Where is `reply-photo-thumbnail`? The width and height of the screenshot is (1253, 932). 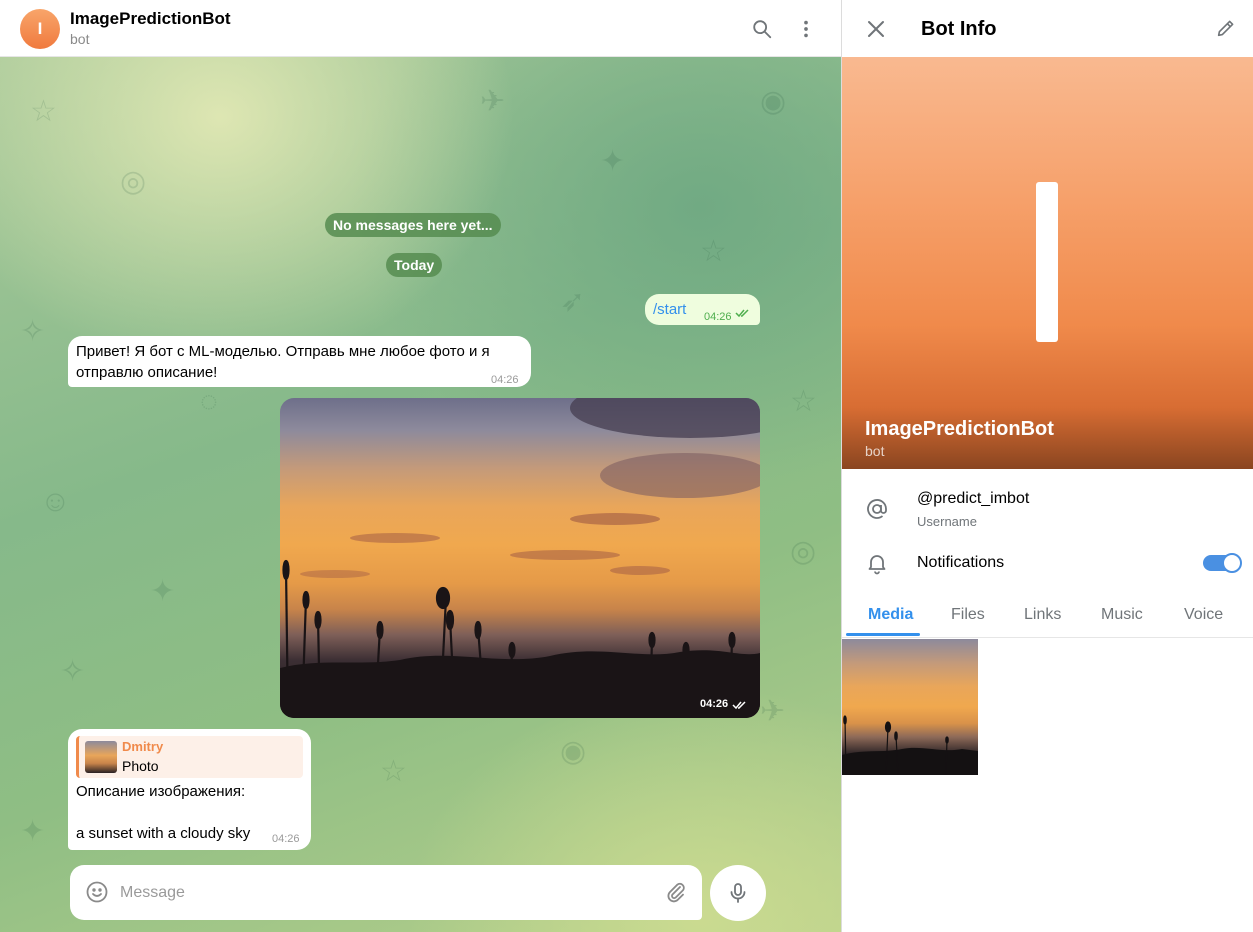
reply-photo-thumbnail is located at coordinates (101, 757).